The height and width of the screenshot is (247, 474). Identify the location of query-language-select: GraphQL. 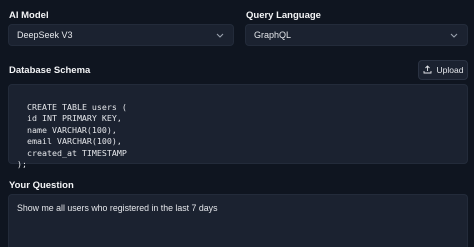
(356, 35).